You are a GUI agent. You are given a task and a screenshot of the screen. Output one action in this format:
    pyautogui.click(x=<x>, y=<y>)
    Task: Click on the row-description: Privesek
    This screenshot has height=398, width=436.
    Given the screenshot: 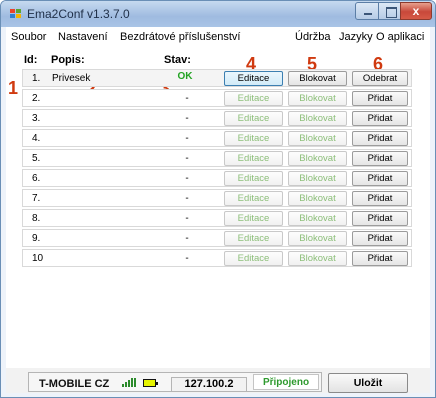 What is the action you would take?
    pyautogui.click(x=71, y=78)
    